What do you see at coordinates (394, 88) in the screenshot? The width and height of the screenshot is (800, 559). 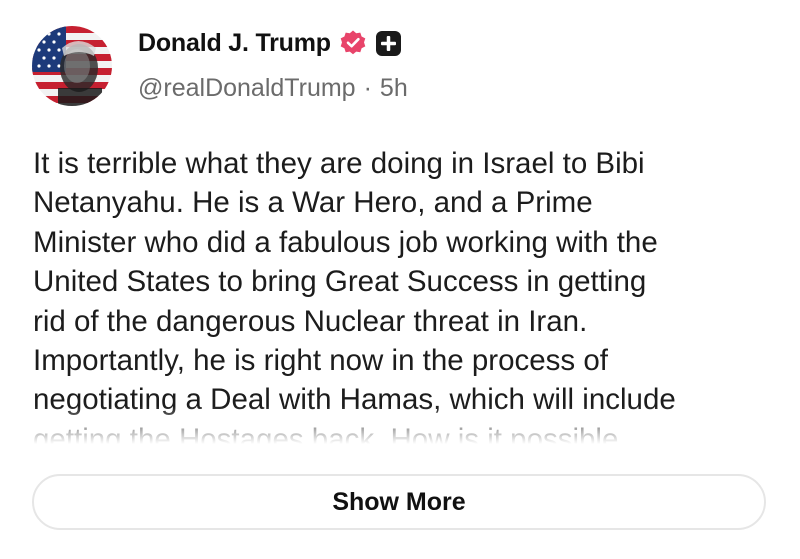 I see `post-timestamp: 5h` at bounding box center [394, 88].